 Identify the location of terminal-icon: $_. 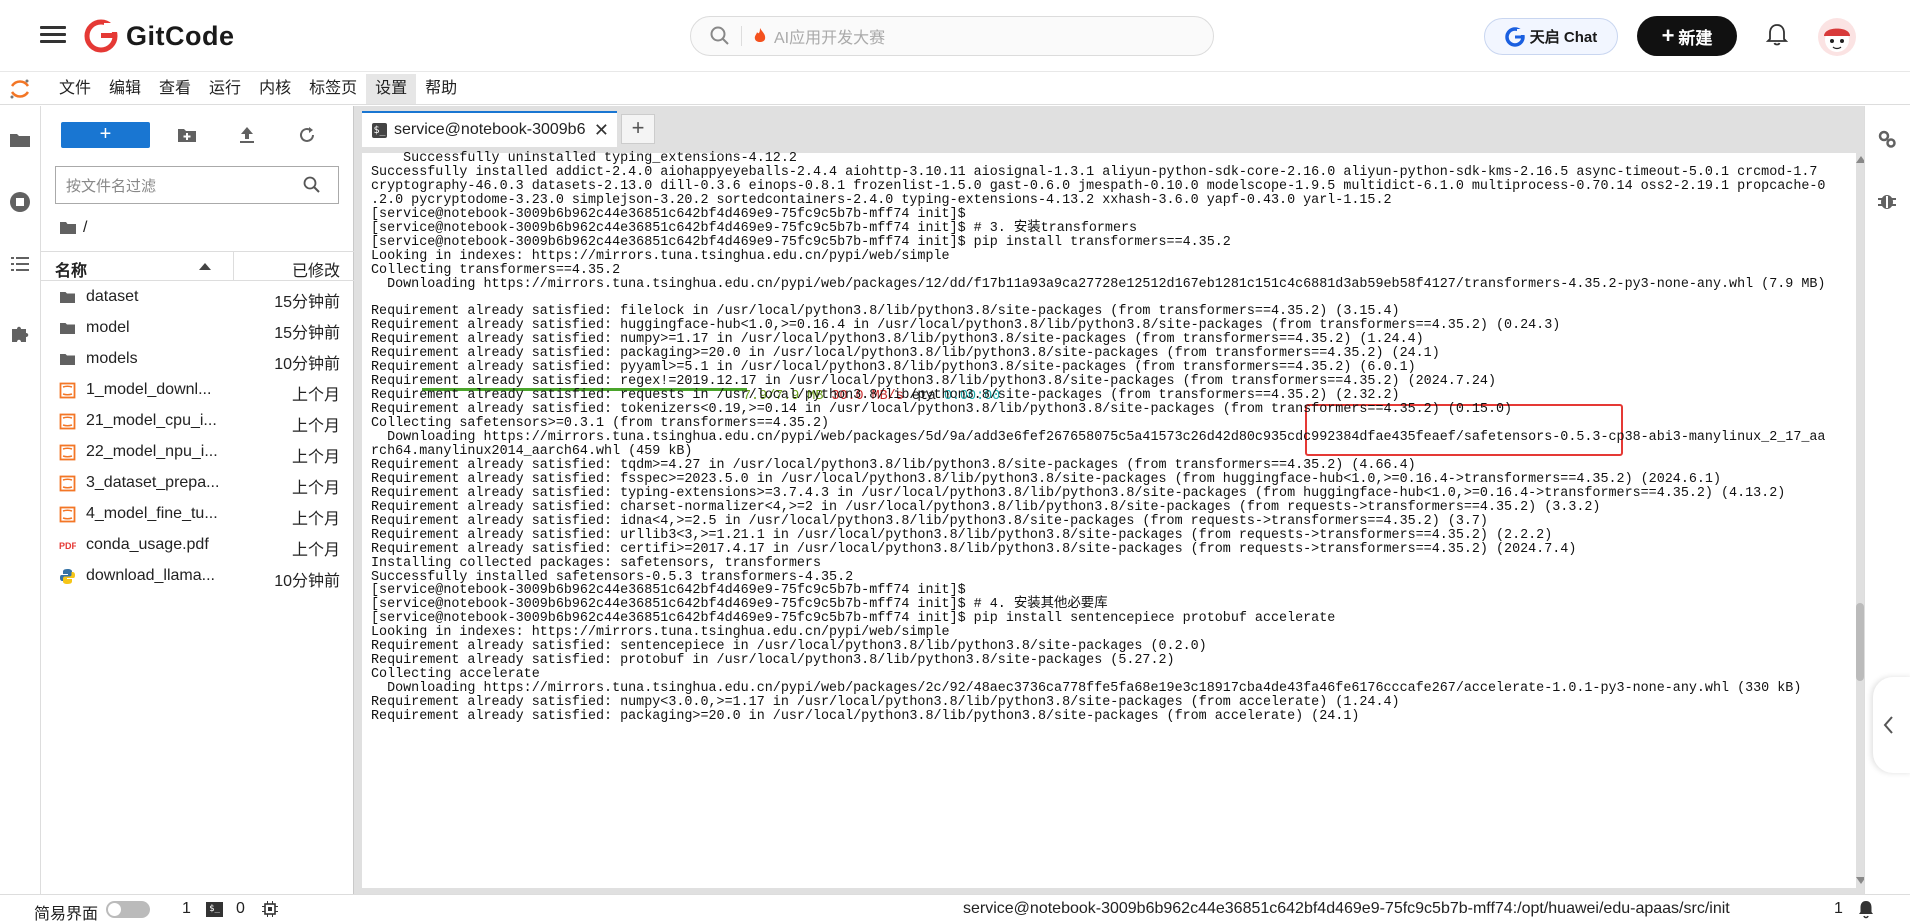
(379, 130).